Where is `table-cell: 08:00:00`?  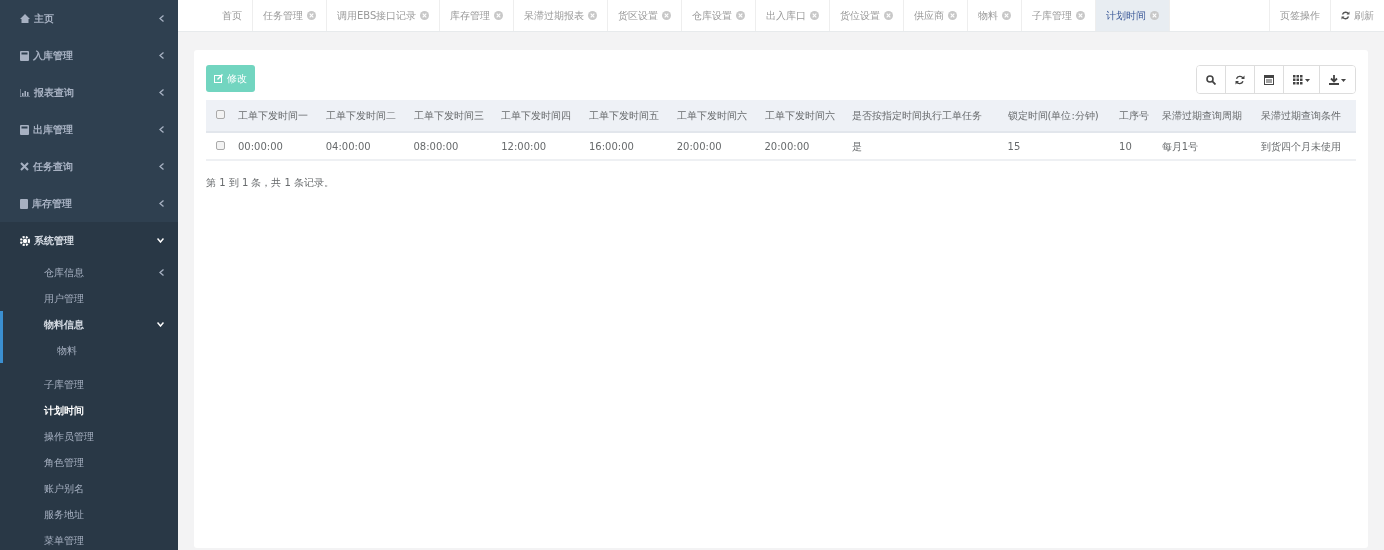 table-cell: 08:00:00 is located at coordinates (436, 146).